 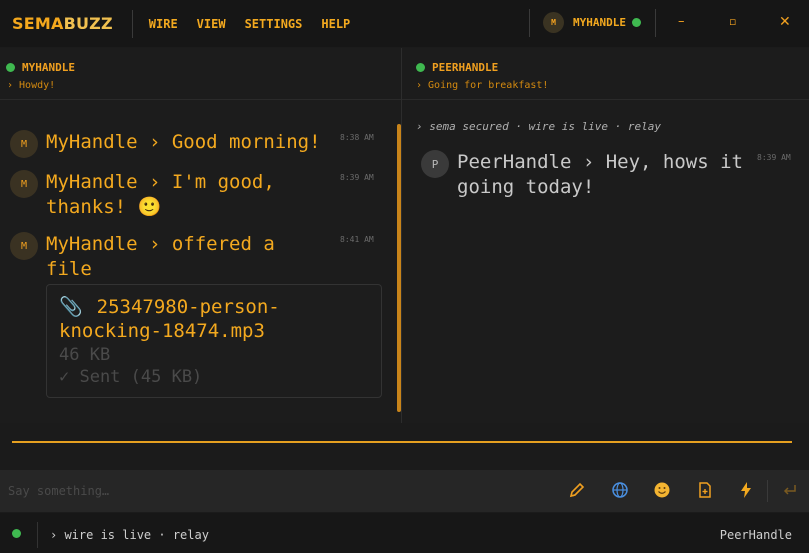 I want to click on message-1: M MyHandle › Good morning!, so click(x=165, y=144).